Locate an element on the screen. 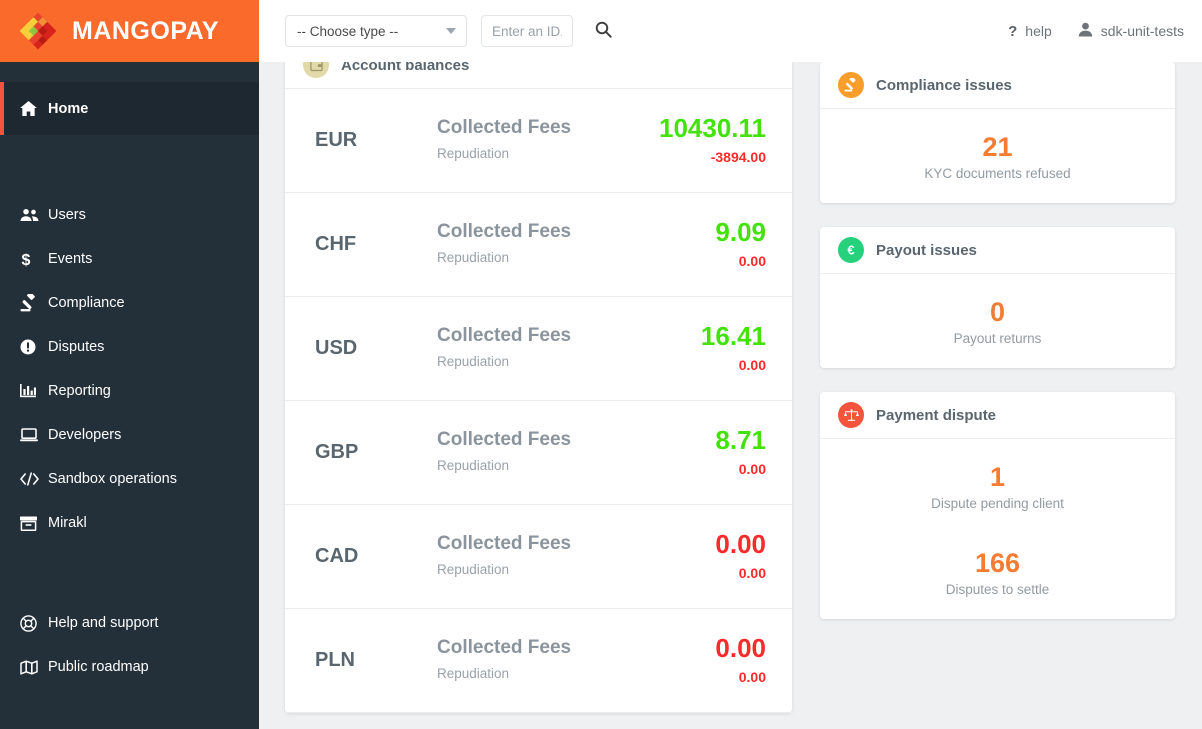  stat-value: 0 is located at coordinates (997, 312).